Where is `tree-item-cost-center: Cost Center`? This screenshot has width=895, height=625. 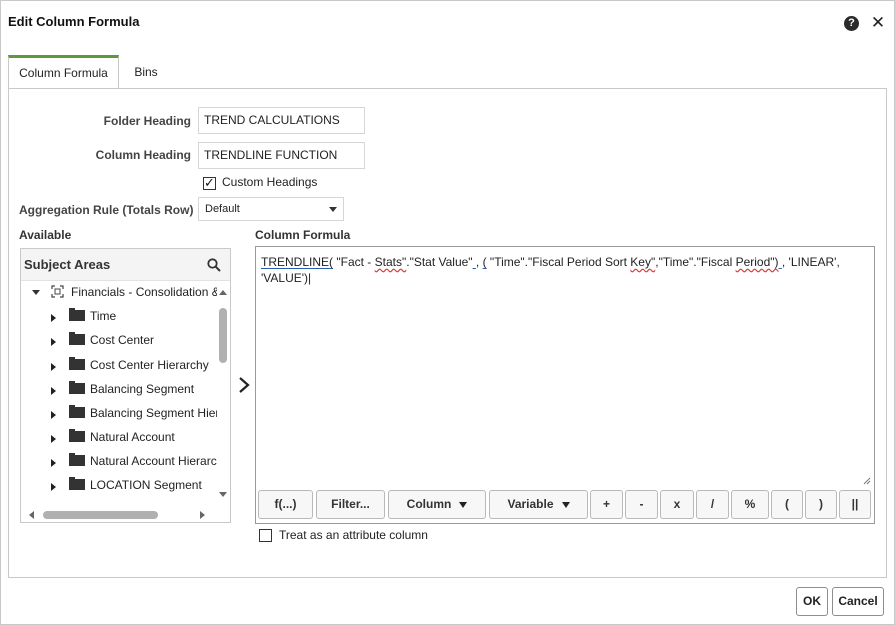 tree-item-cost-center: Cost Center is located at coordinates (119, 342).